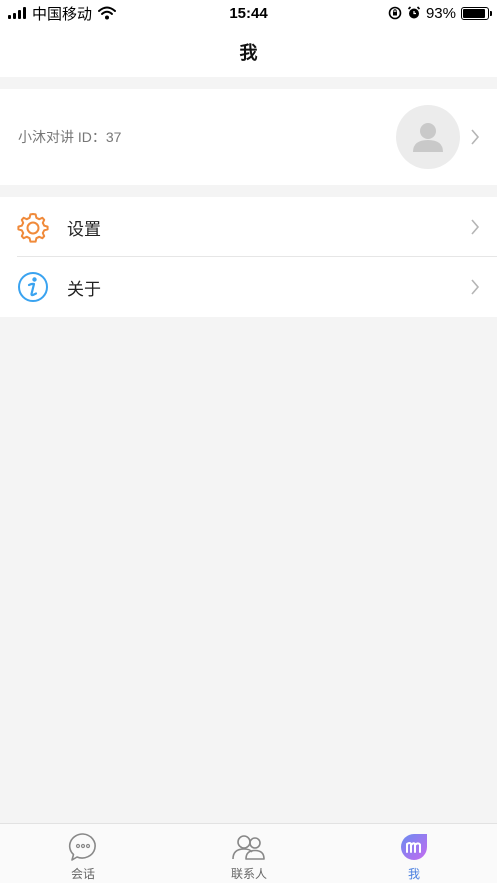 This screenshot has width=497, height=883. I want to click on page-title: 我, so click(248, 52).